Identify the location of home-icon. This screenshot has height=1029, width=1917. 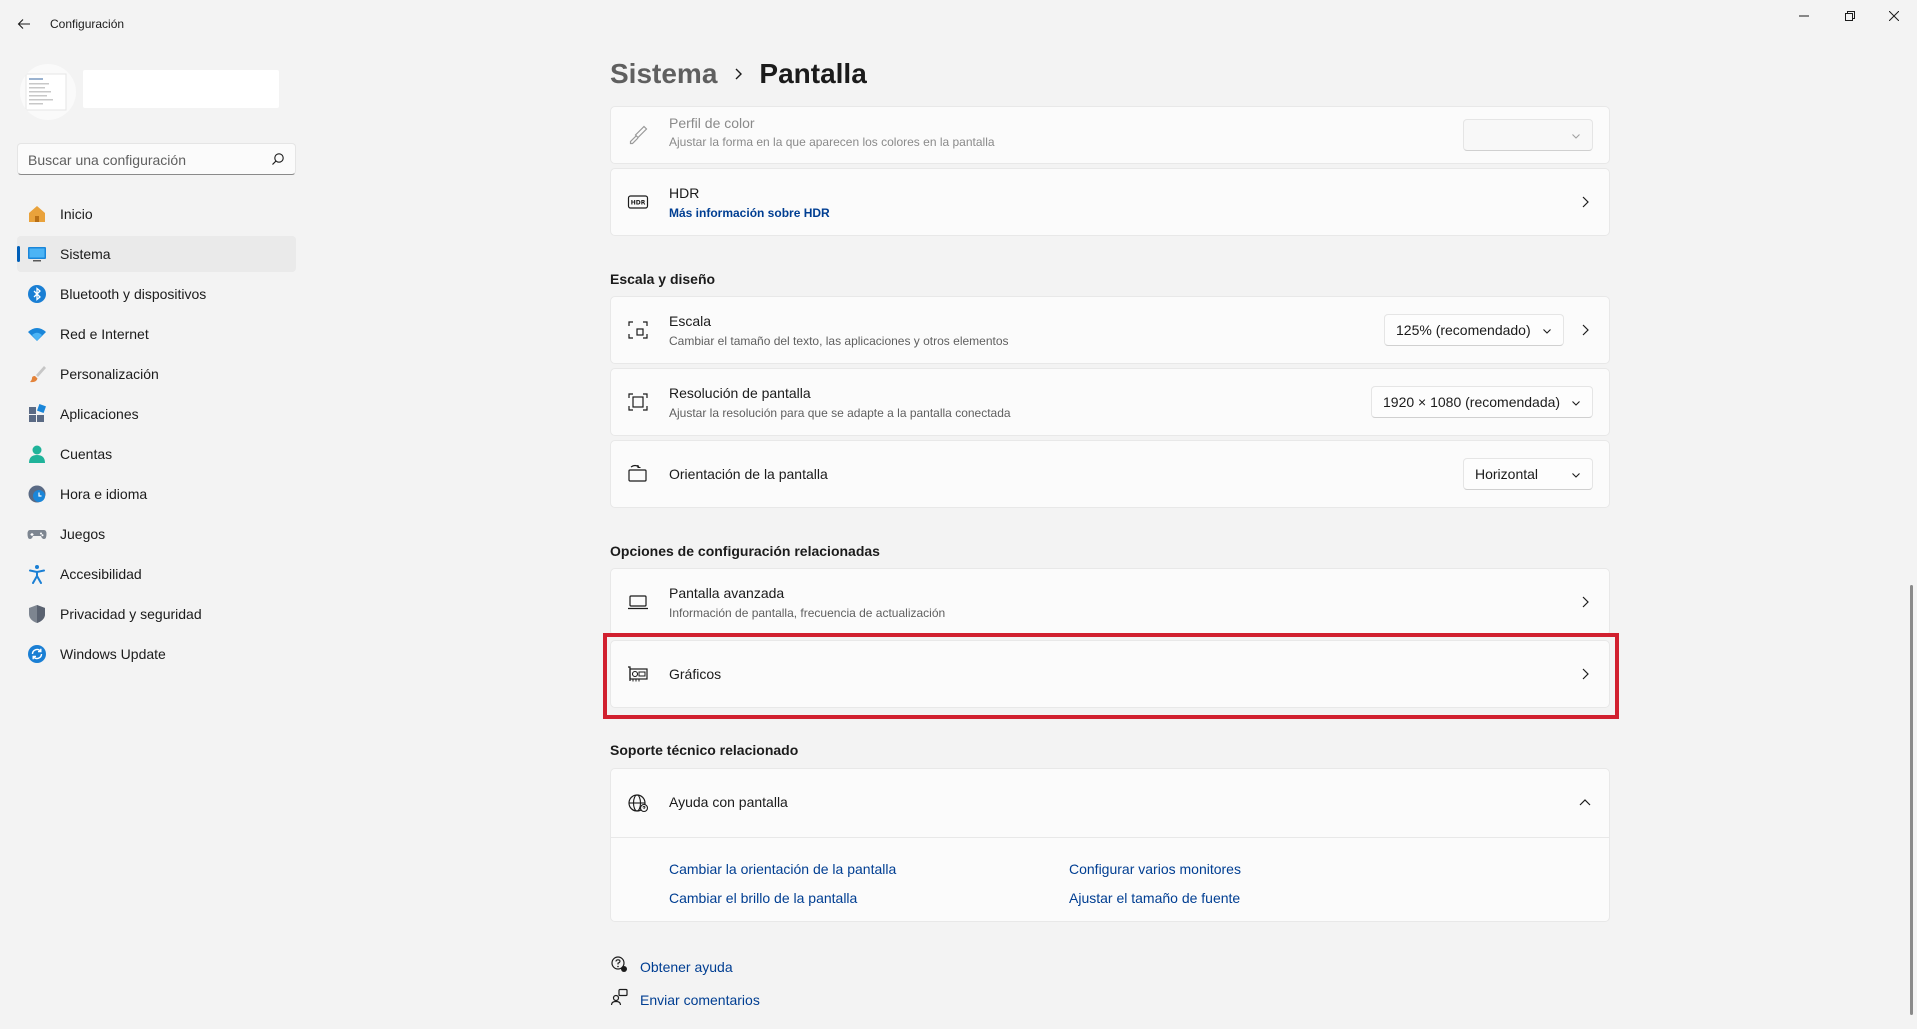
(37, 214).